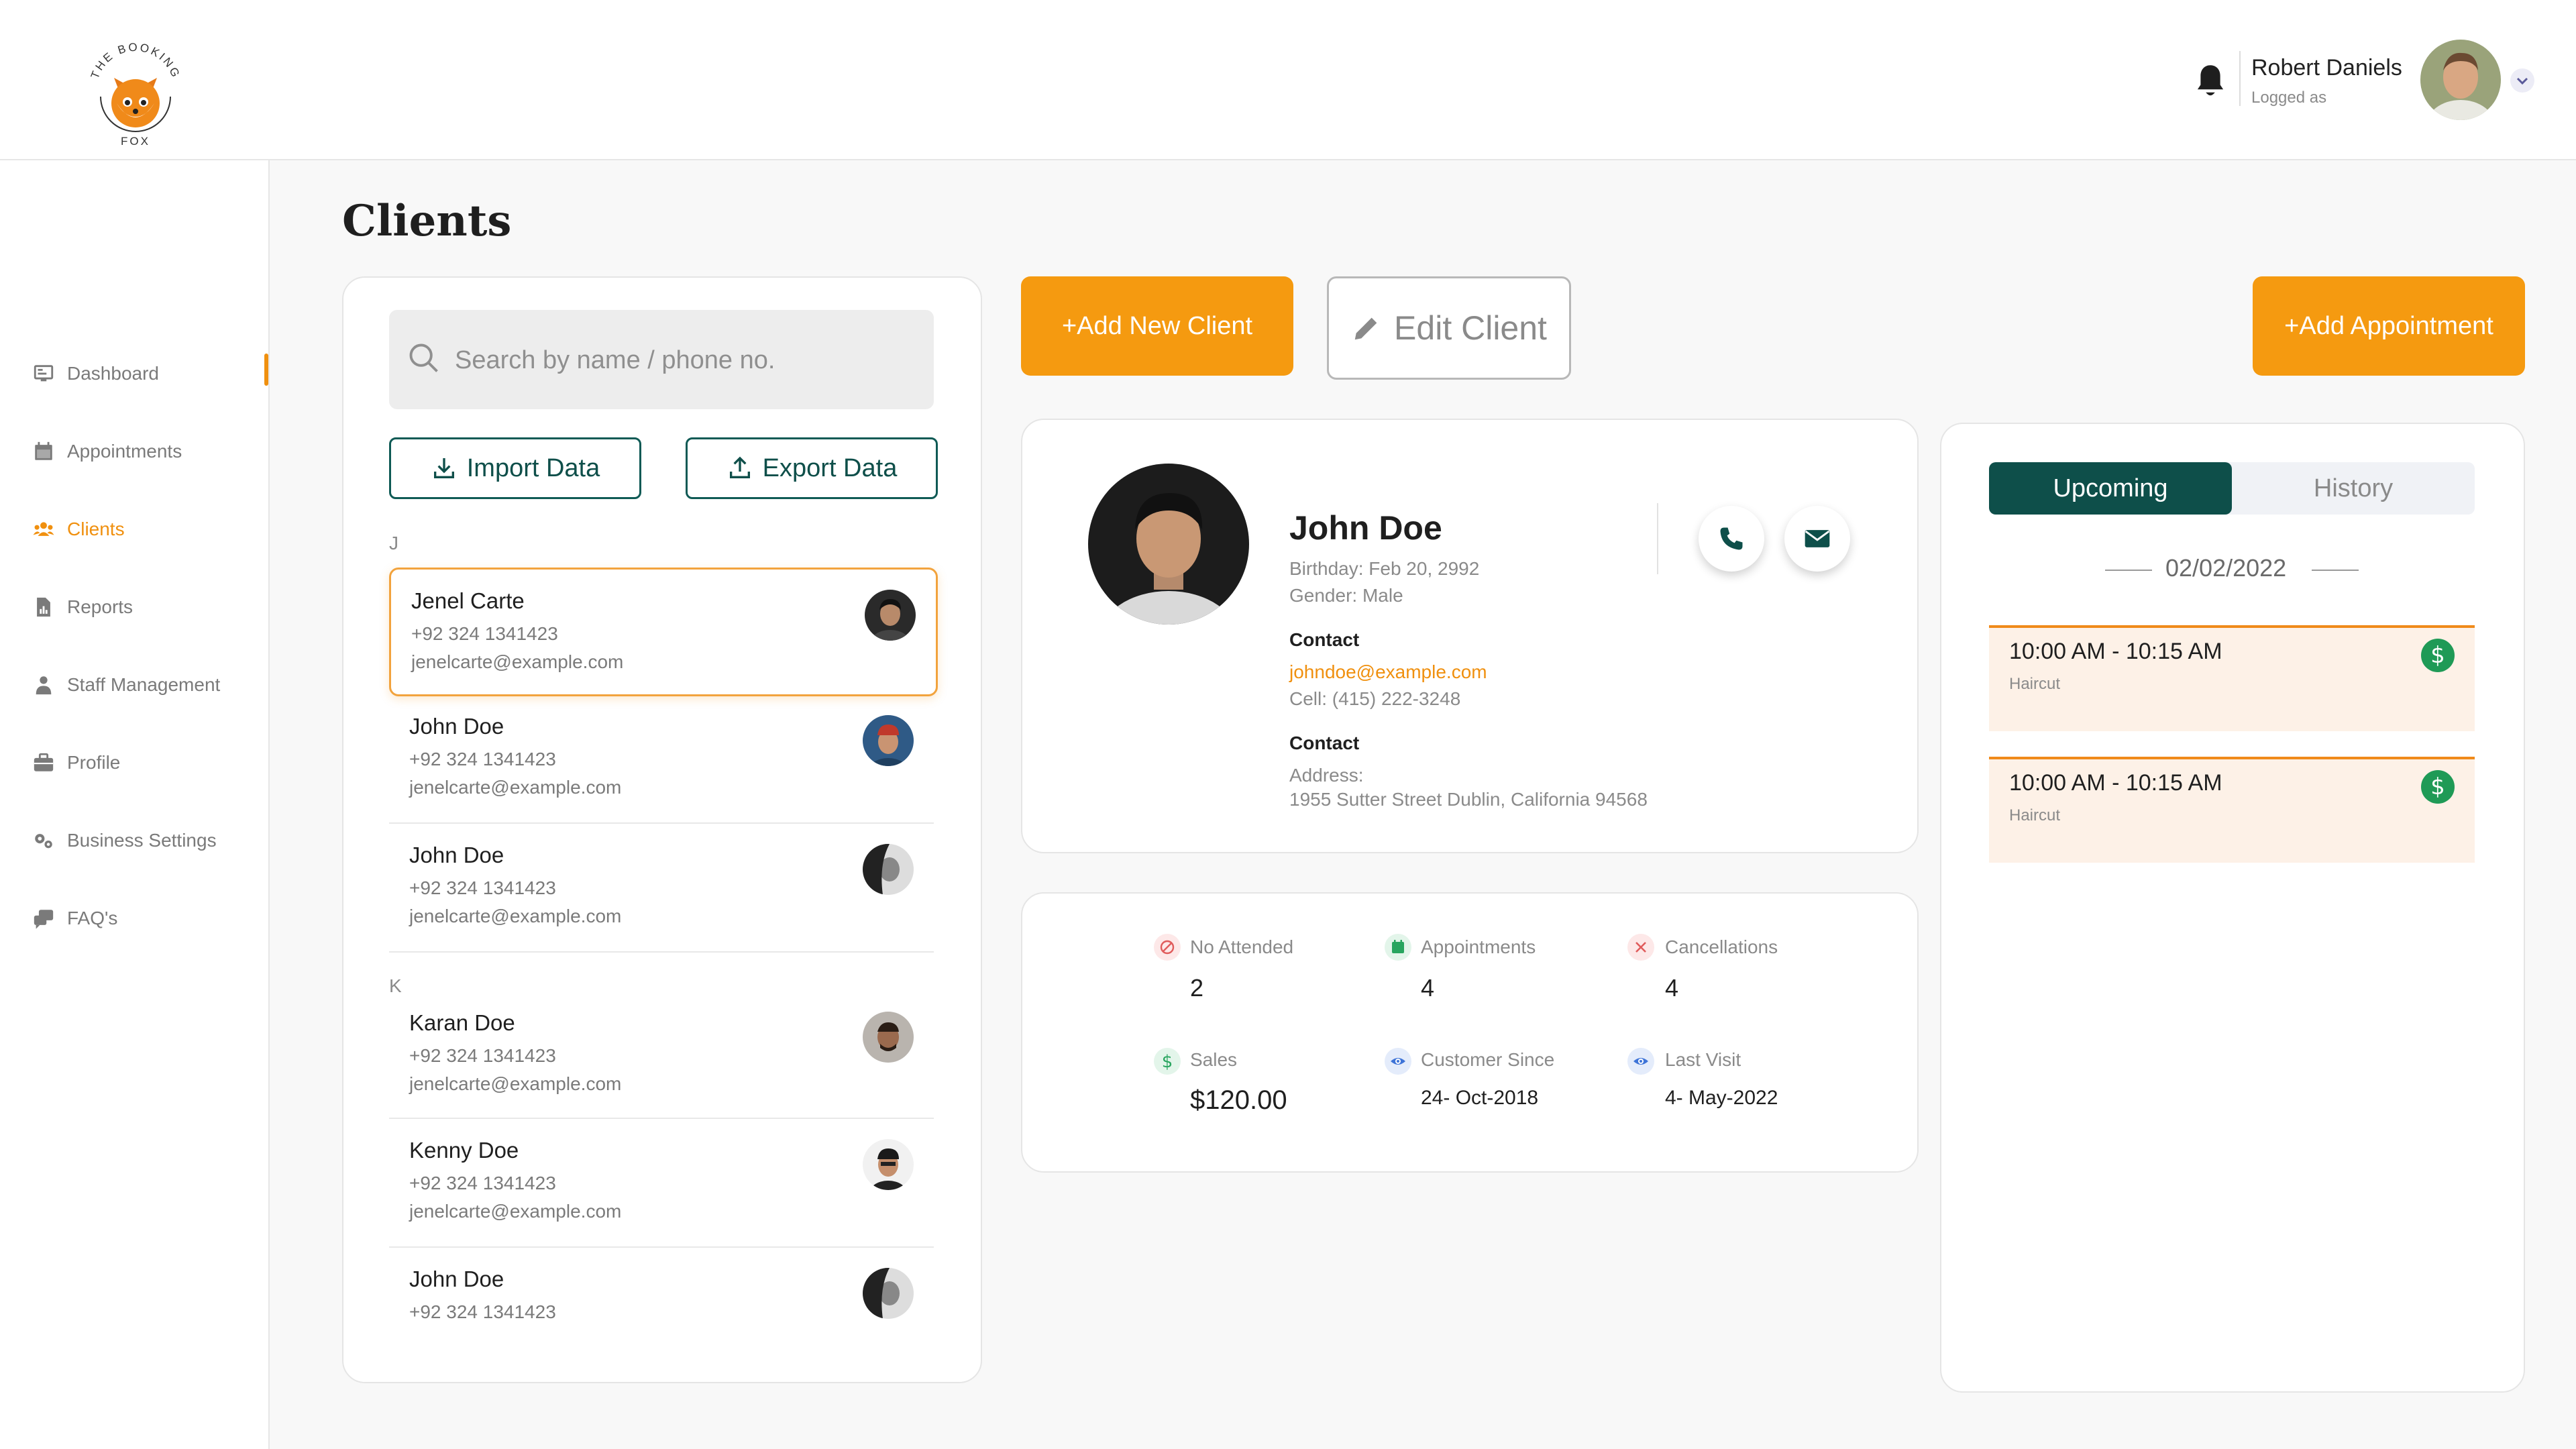 The image size is (2576, 1449). Describe the element at coordinates (1657, 538) in the screenshot. I see `profile-divider` at that location.